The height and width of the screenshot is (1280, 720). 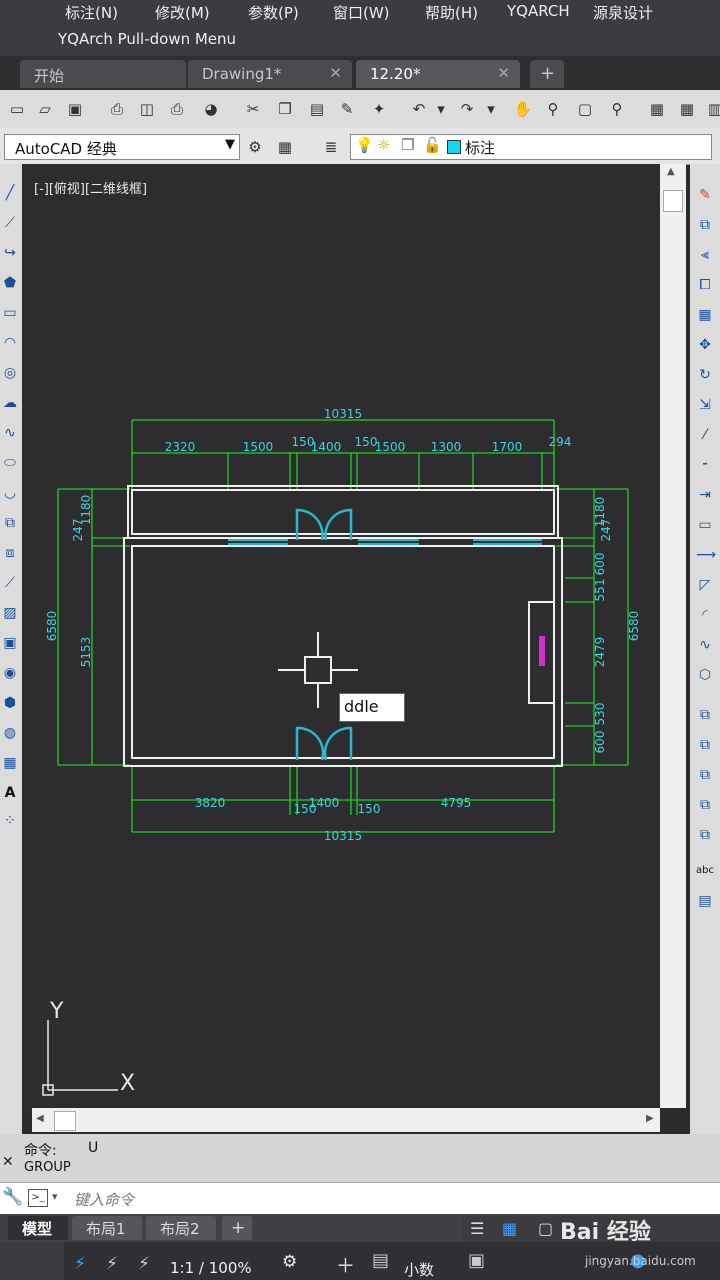 I want to click on dim-right-2: 247, so click(x=606, y=530).